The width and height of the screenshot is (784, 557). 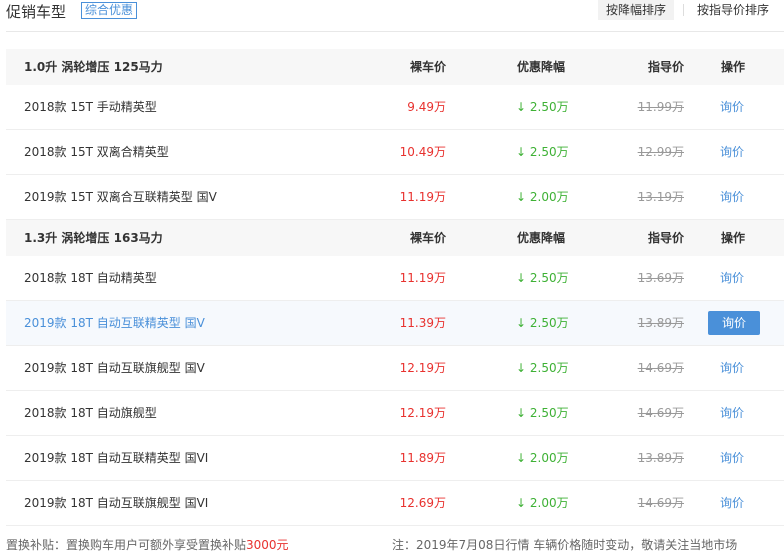 What do you see at coordinates (116, 503) in the screenshot?
I see `model-name: 2019款 18T 自动互联旗舰型 国VI` at bounding box center [116, 503].